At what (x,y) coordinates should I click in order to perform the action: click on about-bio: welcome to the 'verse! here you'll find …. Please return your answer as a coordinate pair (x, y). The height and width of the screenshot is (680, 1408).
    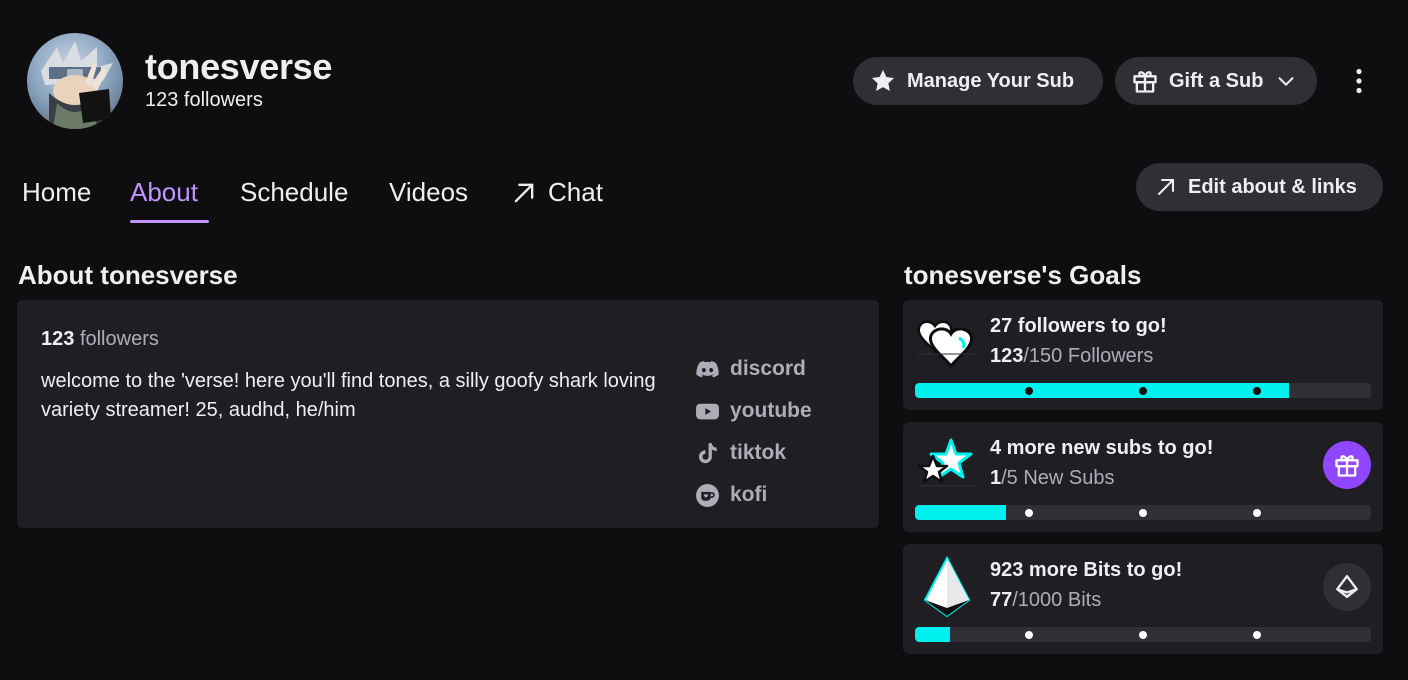
    Looking at the image, I should click on (348, 395).